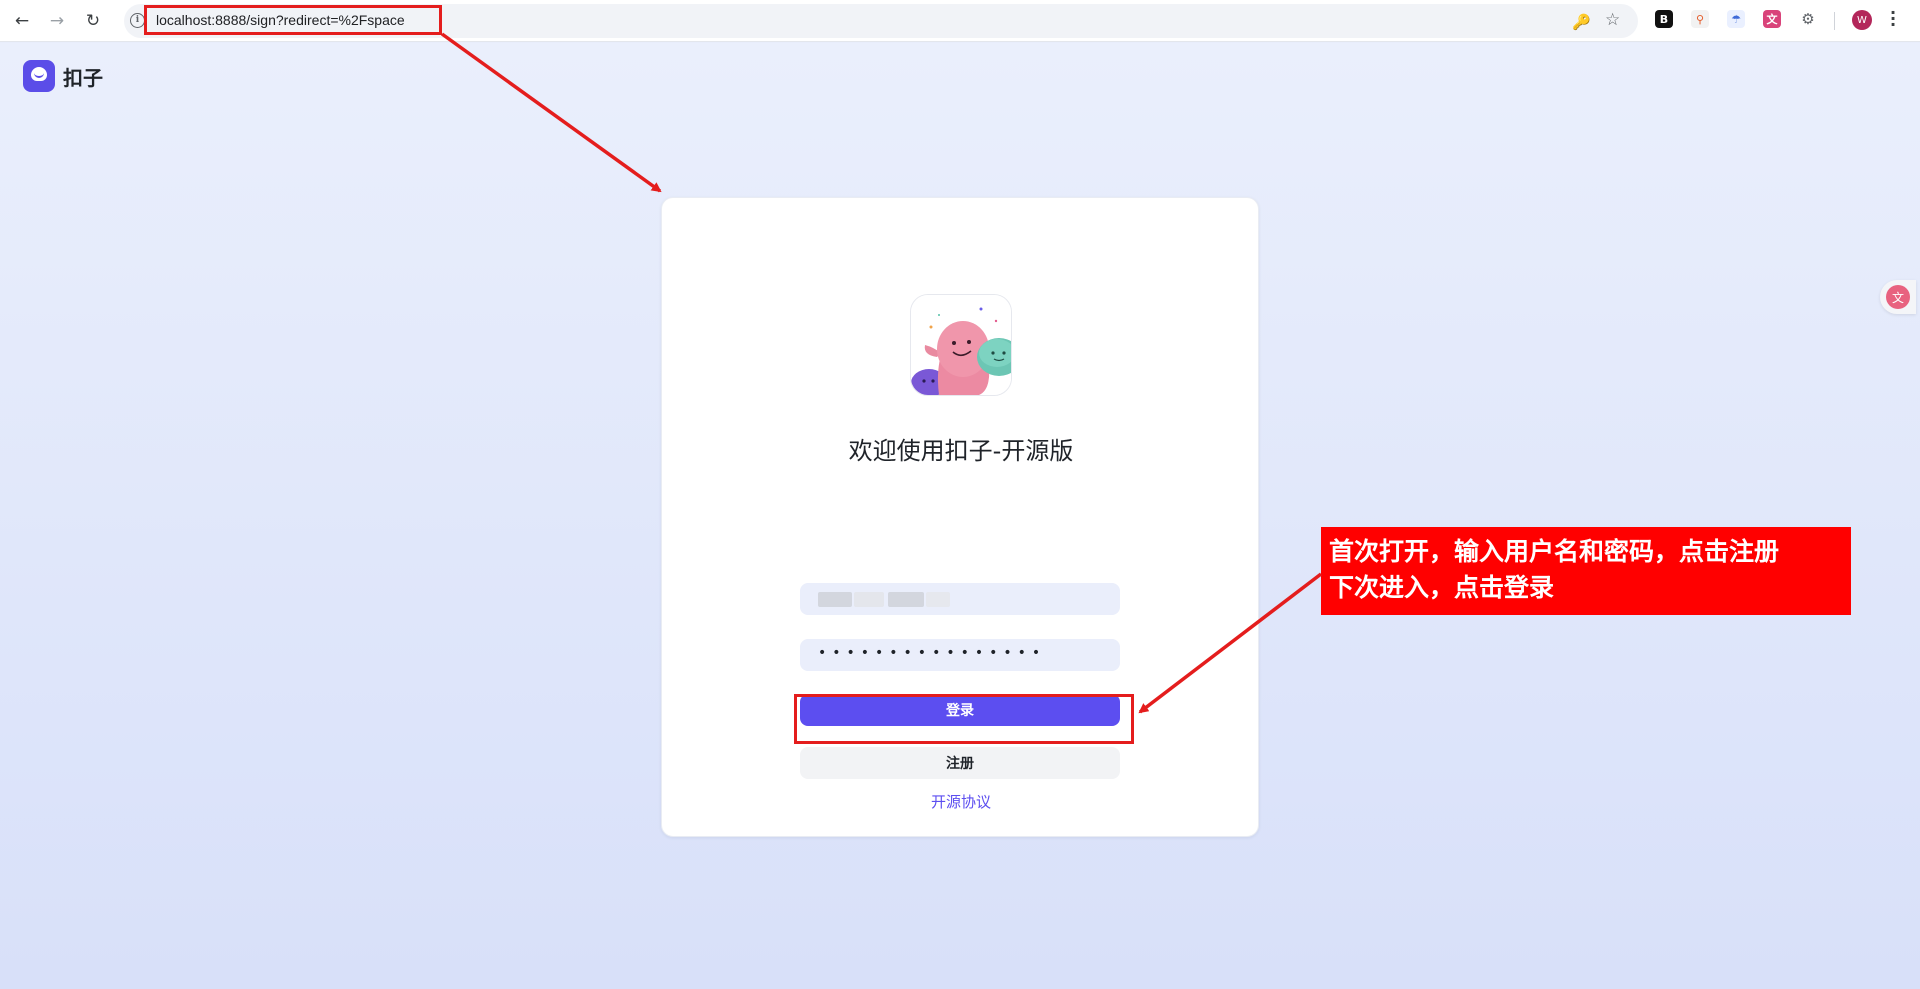  I want to click on mascot-illustration, so click(961, 345).